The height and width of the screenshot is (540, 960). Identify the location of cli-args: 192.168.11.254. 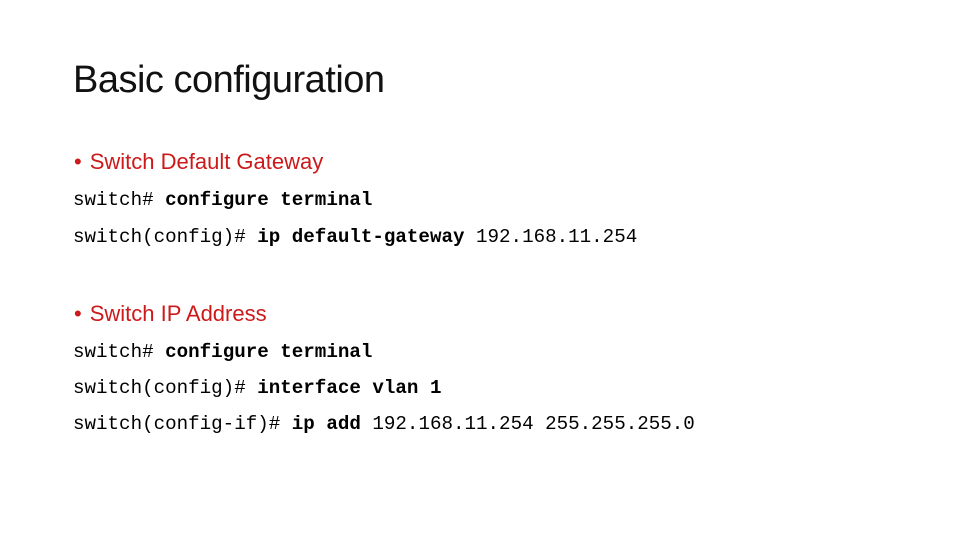
(557, 237).